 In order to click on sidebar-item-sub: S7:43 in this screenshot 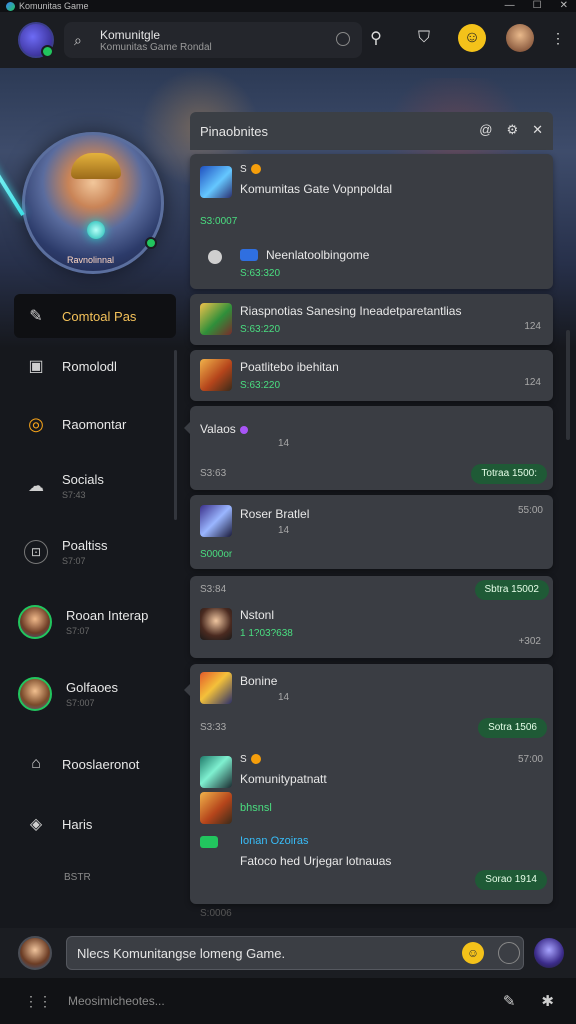, I will do `click(74, 495)`.